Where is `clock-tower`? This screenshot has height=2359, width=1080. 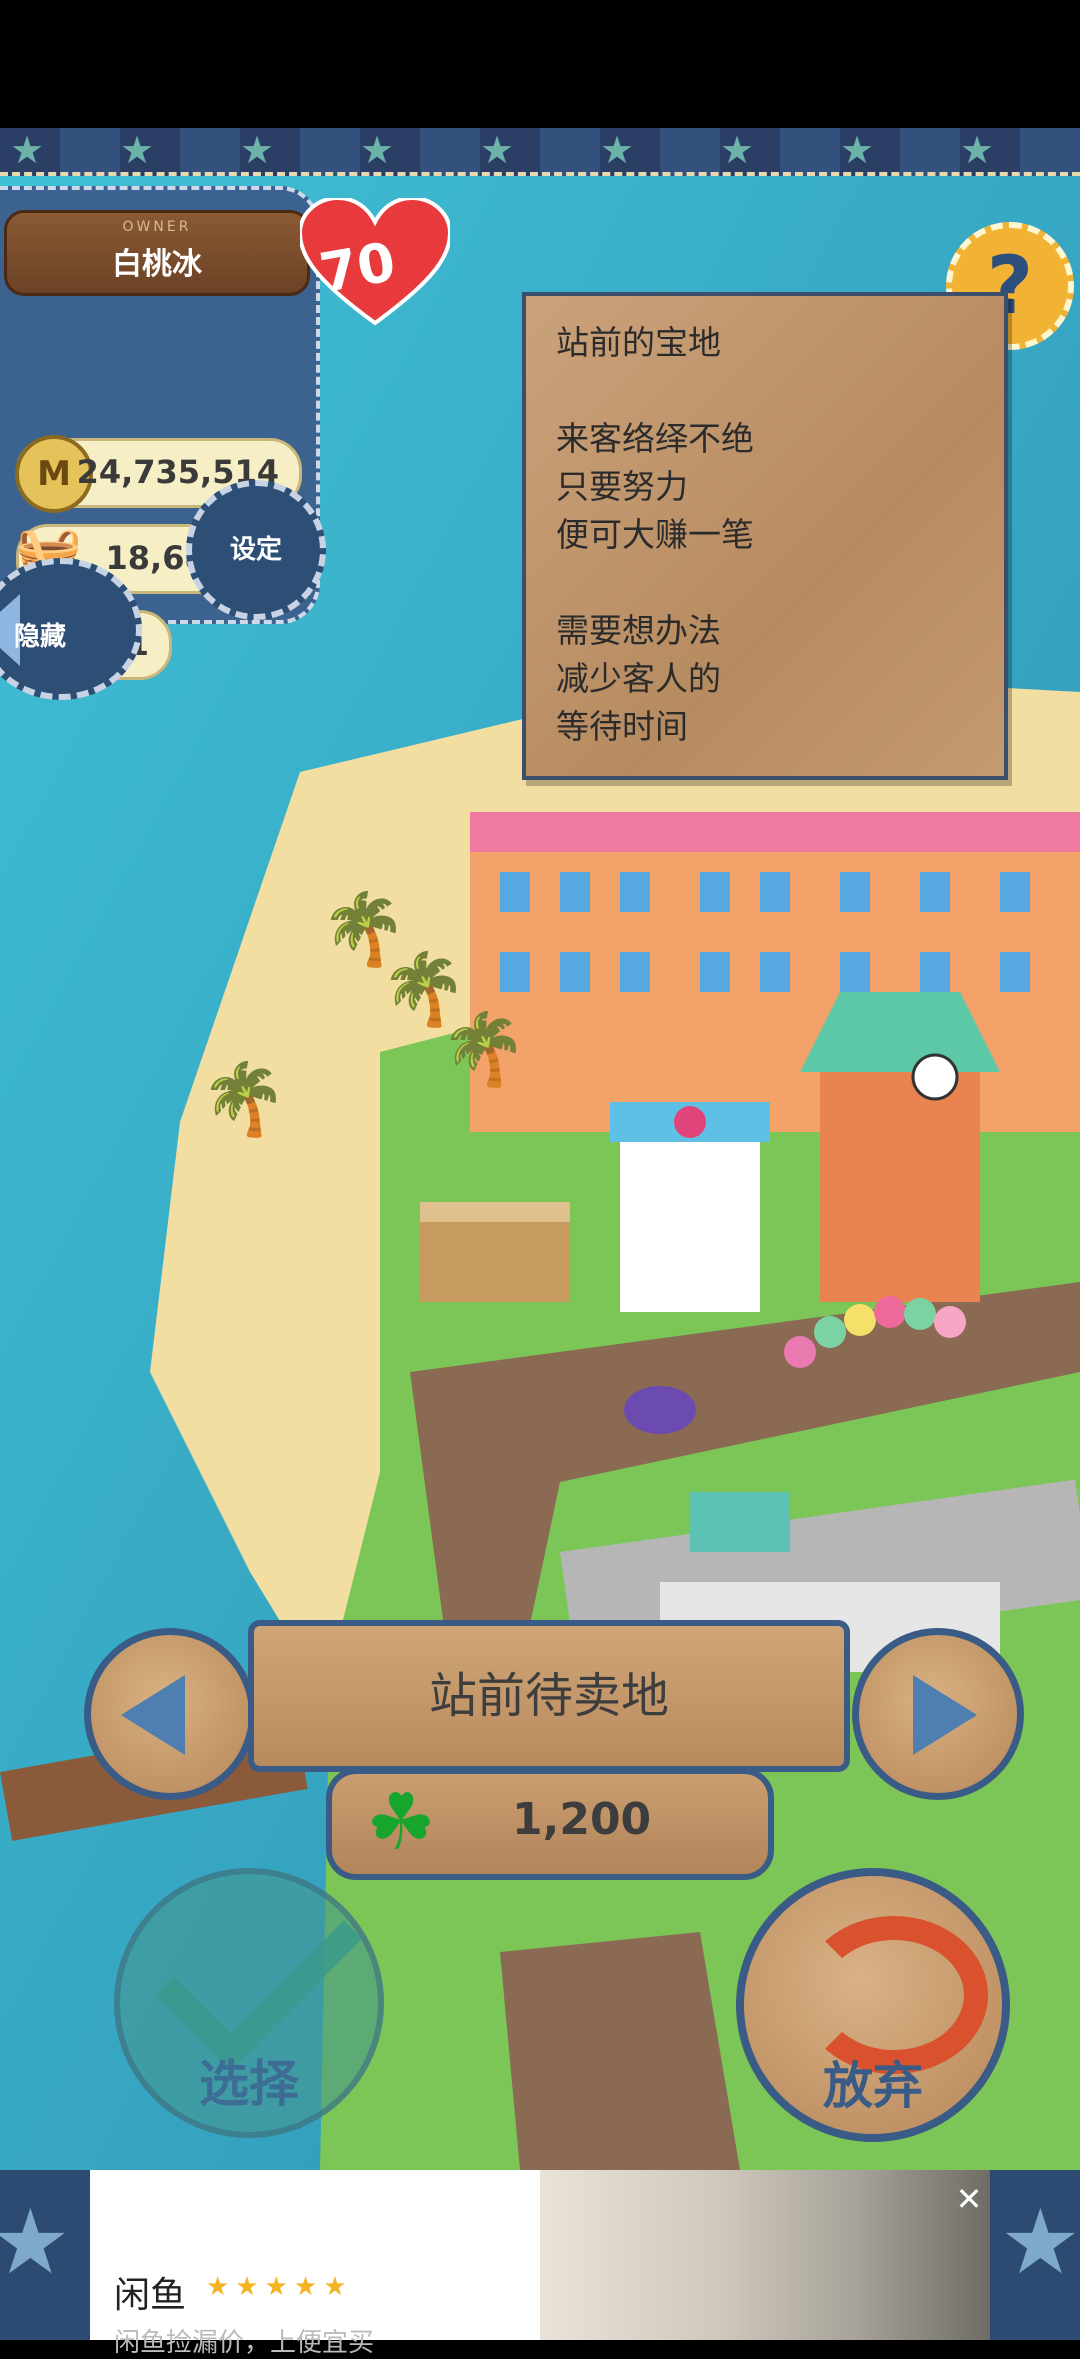 clock-tower is located at coordinates (900, 1187).